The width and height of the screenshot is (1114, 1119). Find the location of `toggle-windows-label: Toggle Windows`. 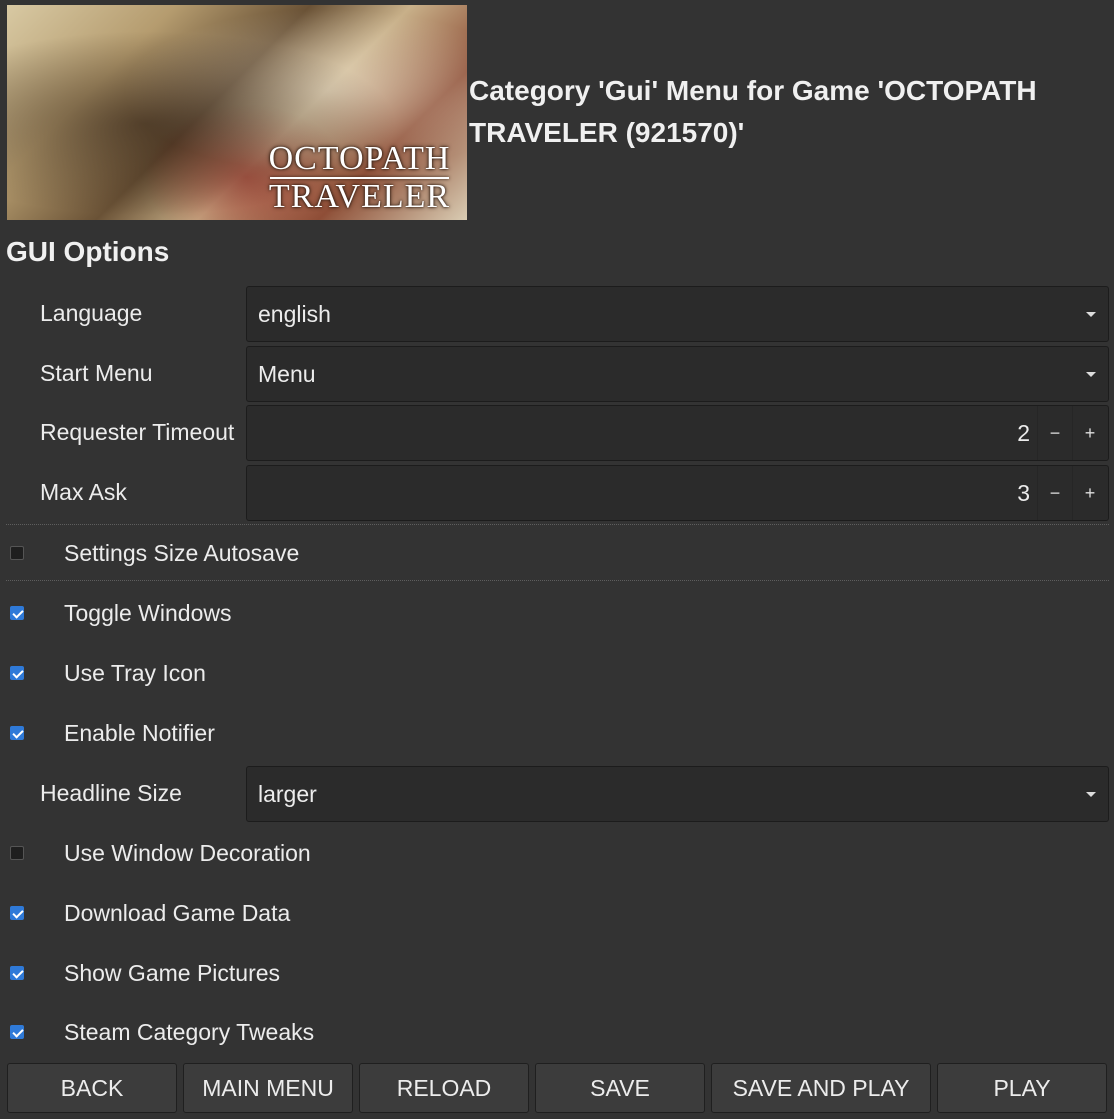

toggle-windows-label: Toggle Windows is located at coordinates (147, 613).